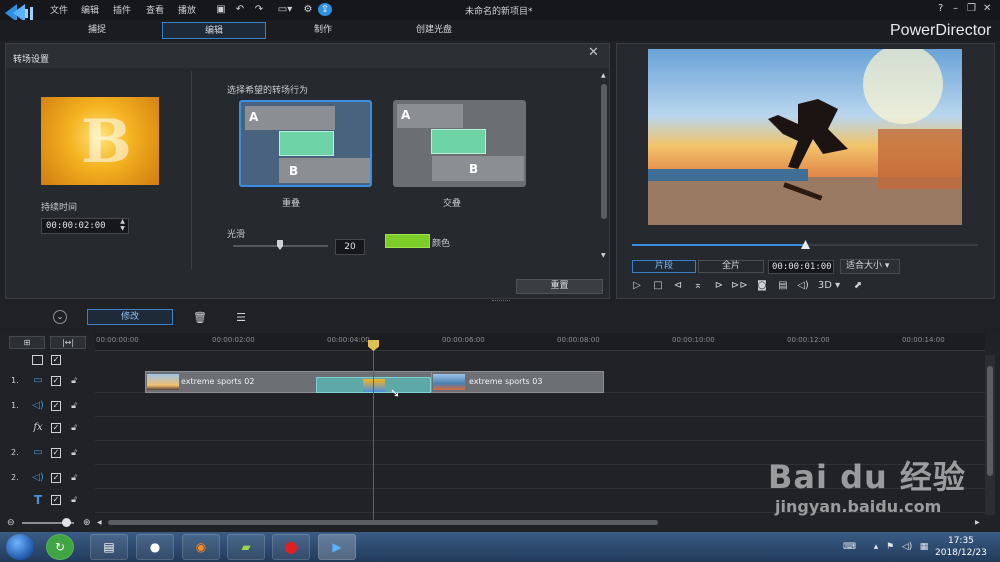 Image resolution: width=1000 pixels, height=562 pixels. What do you see at coordinates (201, 547) in the screenshot?
I see `firefox-icon: ◉` at bounding box center [201, 547].